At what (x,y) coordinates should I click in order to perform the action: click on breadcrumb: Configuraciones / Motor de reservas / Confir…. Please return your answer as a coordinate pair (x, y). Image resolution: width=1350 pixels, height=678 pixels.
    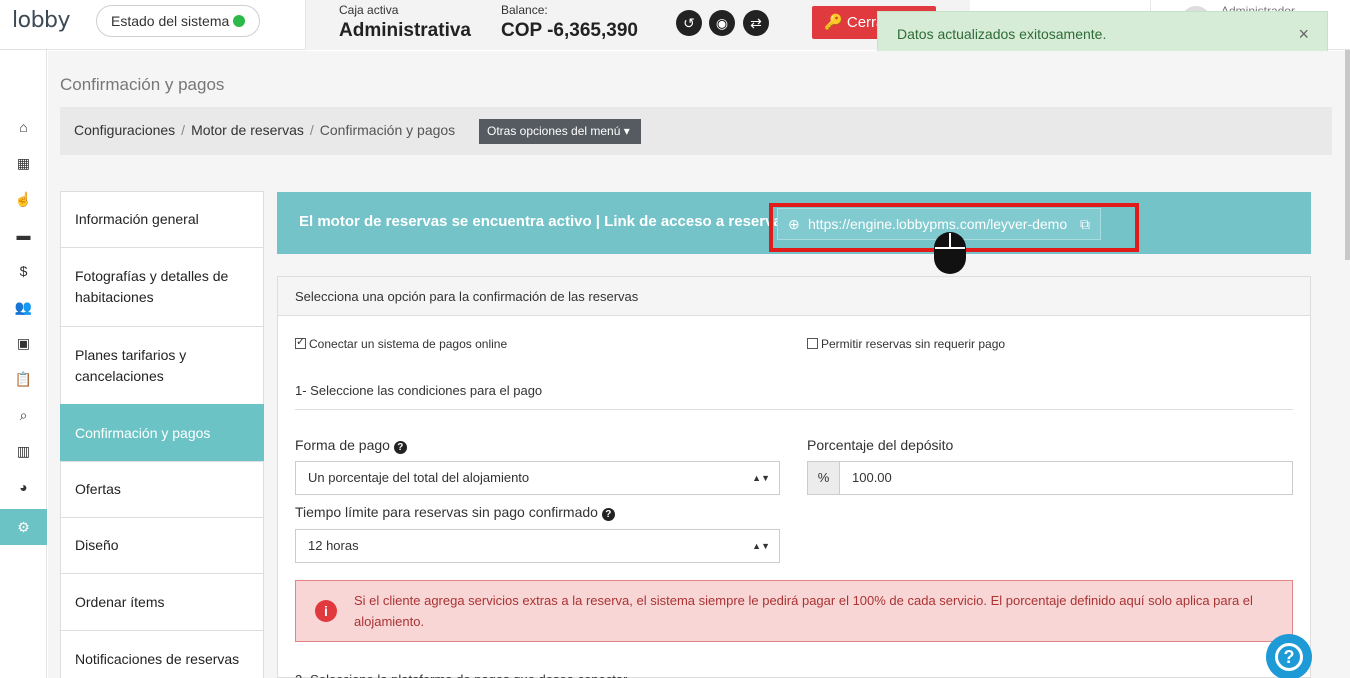
    Looking at the image, I should click on (696, 131).